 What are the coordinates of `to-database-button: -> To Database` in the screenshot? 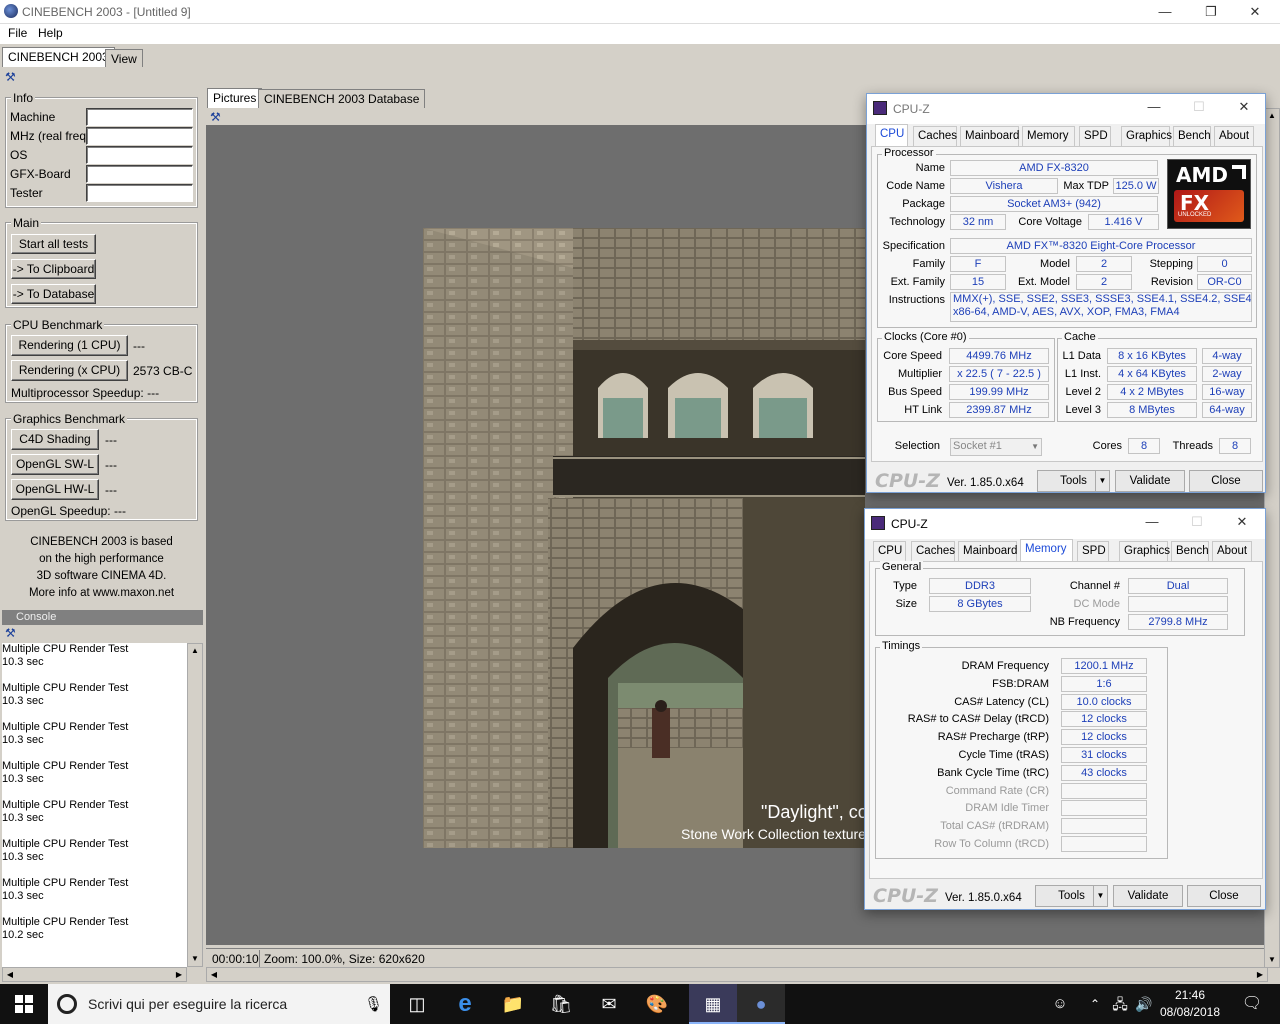 It's located at (53, 294).